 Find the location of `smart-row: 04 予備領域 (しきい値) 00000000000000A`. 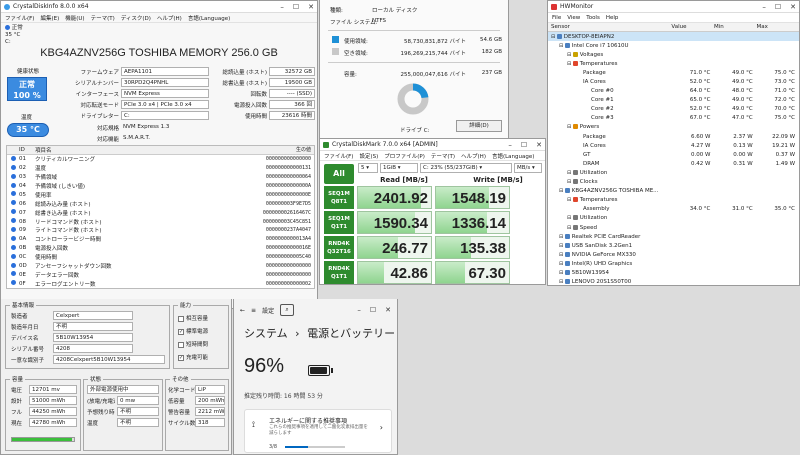

smart-row: 04 予備領域 (しきい値) 00000000000000A is located at coordinates (160, 186).